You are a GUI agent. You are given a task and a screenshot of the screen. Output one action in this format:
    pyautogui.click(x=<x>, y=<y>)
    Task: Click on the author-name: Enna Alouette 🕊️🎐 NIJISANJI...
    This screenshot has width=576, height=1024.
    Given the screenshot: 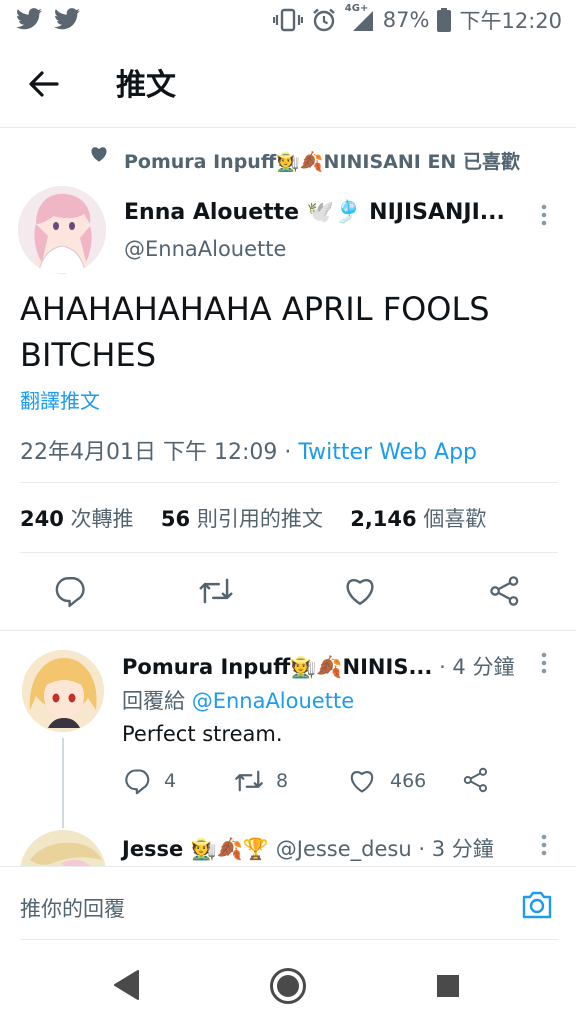 What is the action you would take?
    pyautogui.click(x=314, y=212)
    